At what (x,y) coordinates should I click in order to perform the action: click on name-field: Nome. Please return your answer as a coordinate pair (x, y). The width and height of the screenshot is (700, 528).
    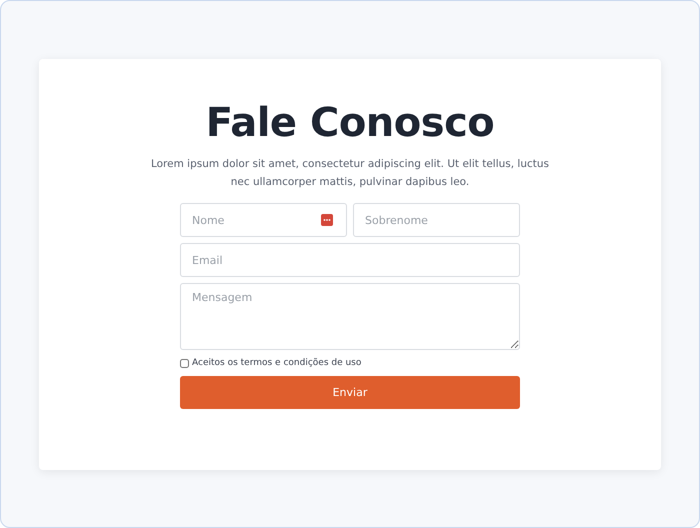
    Looking at the image, I should click on (263, 220).